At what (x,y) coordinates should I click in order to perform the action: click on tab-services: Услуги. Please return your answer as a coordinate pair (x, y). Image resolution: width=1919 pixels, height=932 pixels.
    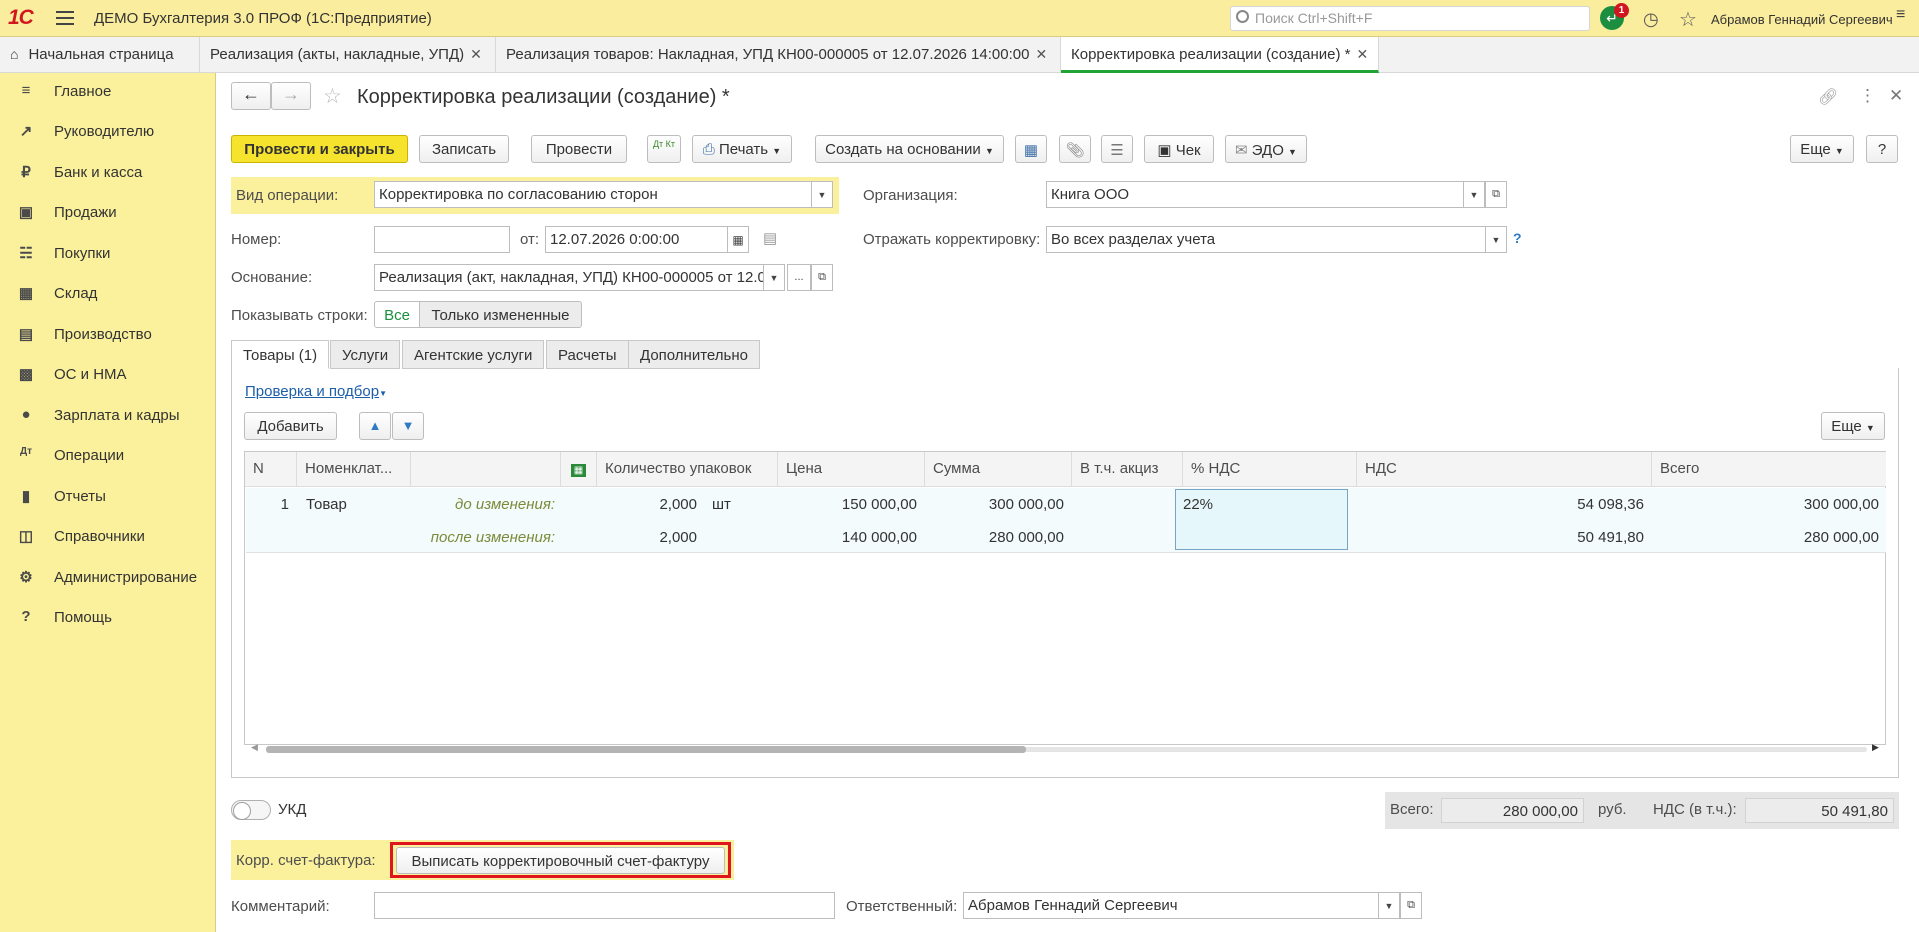
    Looking at the image, I should click on (365, 354).